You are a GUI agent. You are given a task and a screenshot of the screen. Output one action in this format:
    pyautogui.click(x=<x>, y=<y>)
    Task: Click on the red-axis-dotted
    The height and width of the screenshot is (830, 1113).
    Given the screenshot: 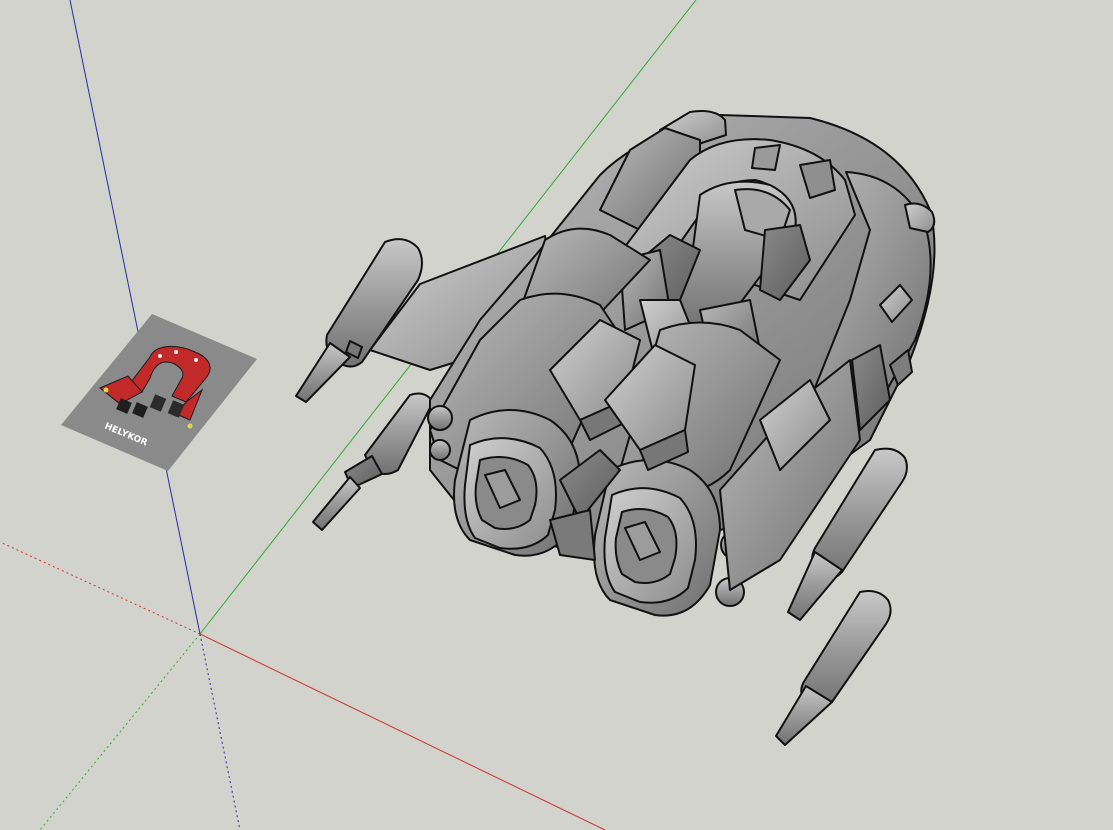 What is the action you would take?
    pyautogui.click(x=100, y=588)
    